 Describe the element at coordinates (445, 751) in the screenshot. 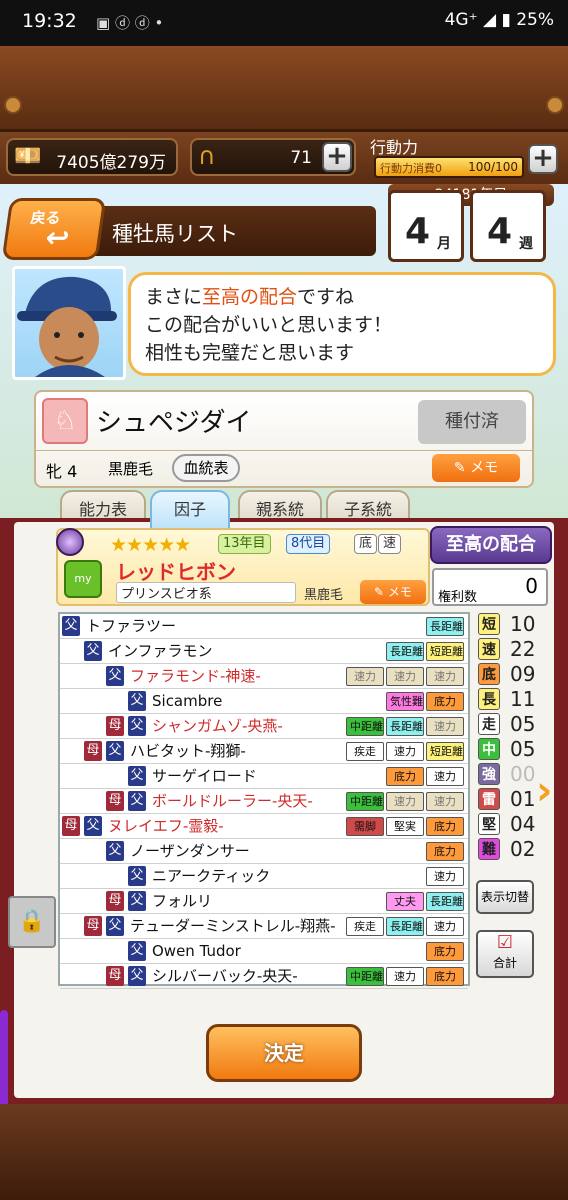

I see `aptitude-tag: 短距離` at that location.